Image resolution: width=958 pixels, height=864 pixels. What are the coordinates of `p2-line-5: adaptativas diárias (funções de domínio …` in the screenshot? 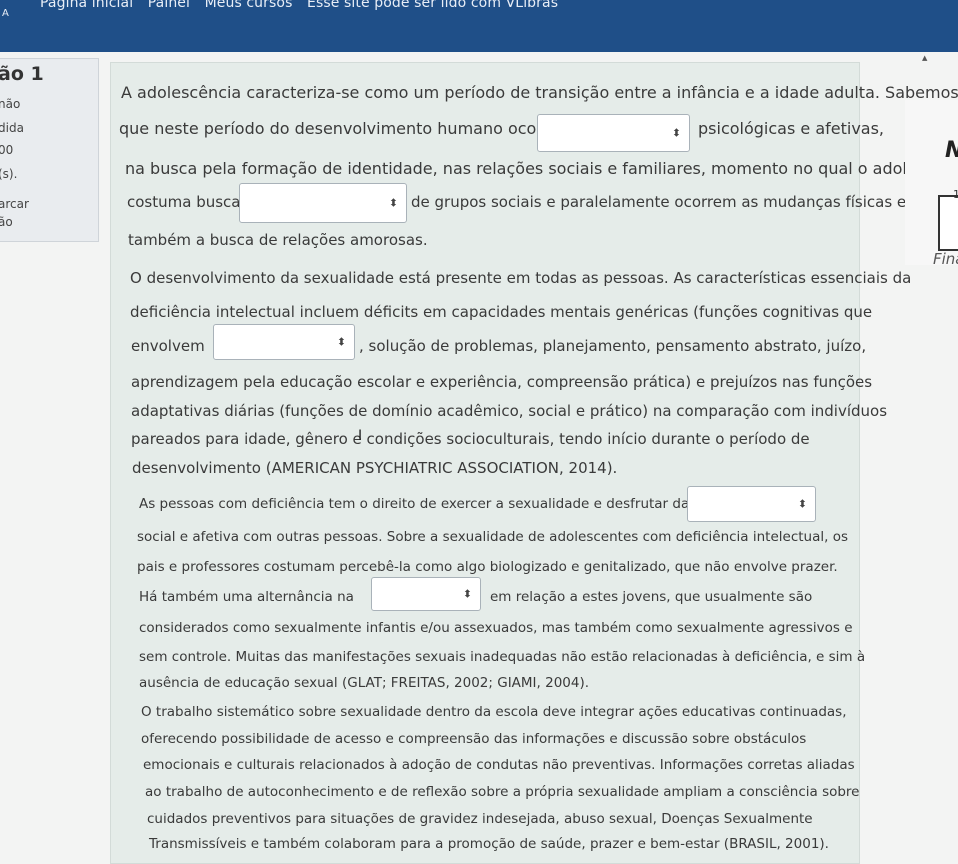 It's located at (509, 411).